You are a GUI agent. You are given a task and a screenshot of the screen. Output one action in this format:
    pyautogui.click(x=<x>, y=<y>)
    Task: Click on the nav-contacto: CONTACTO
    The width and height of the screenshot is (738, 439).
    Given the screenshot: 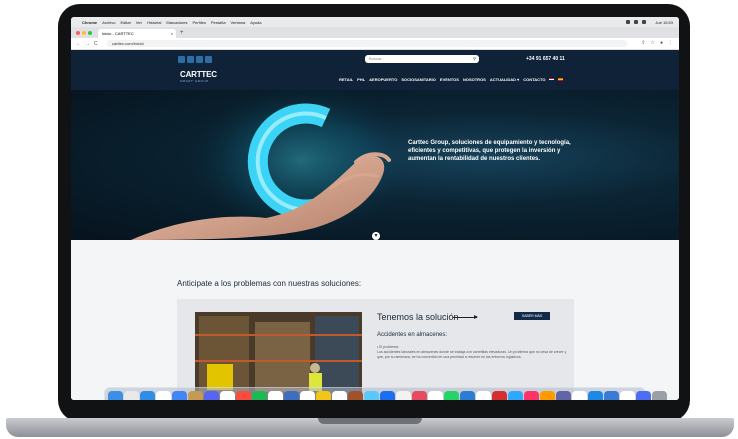 What is the action you would take?
    pyautogui.click(x=534, y=79)
    